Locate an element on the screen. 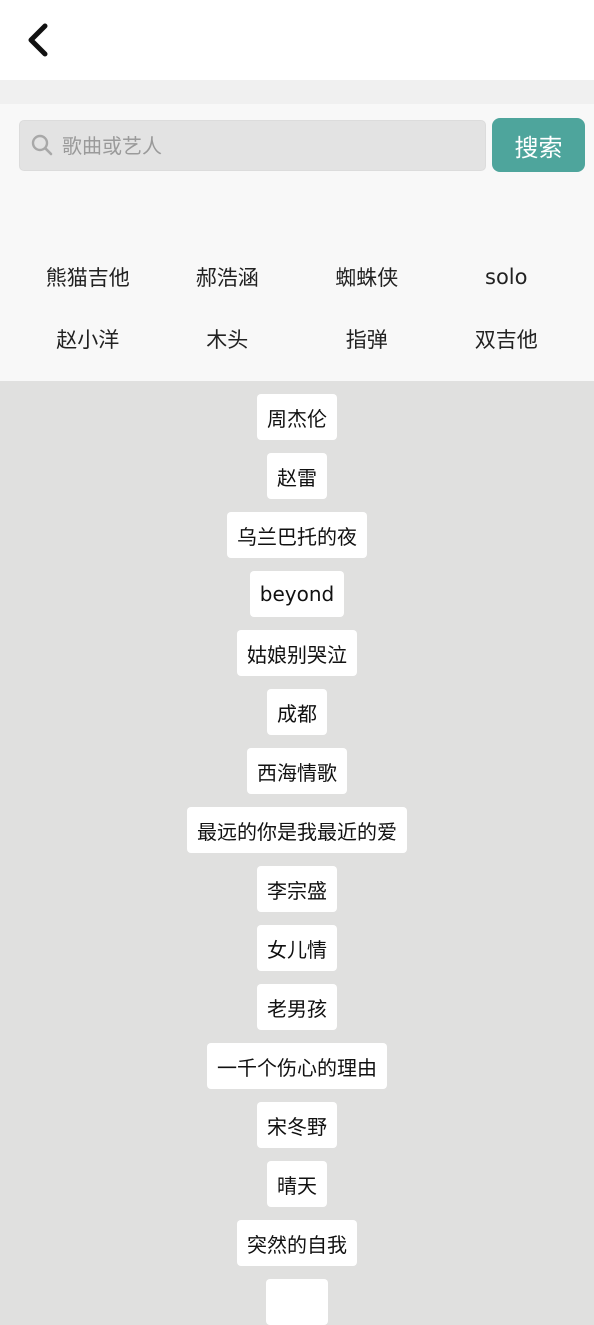  history-item: 晴天 is located at coordinates (297, 1184).